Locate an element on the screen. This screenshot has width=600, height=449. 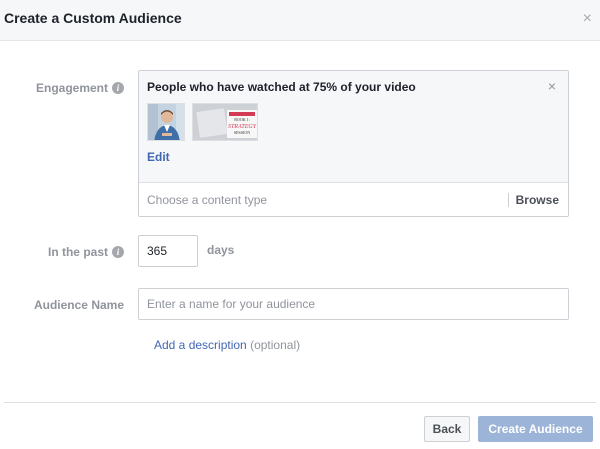
close-icon: × is located at coordinates (587, 19).